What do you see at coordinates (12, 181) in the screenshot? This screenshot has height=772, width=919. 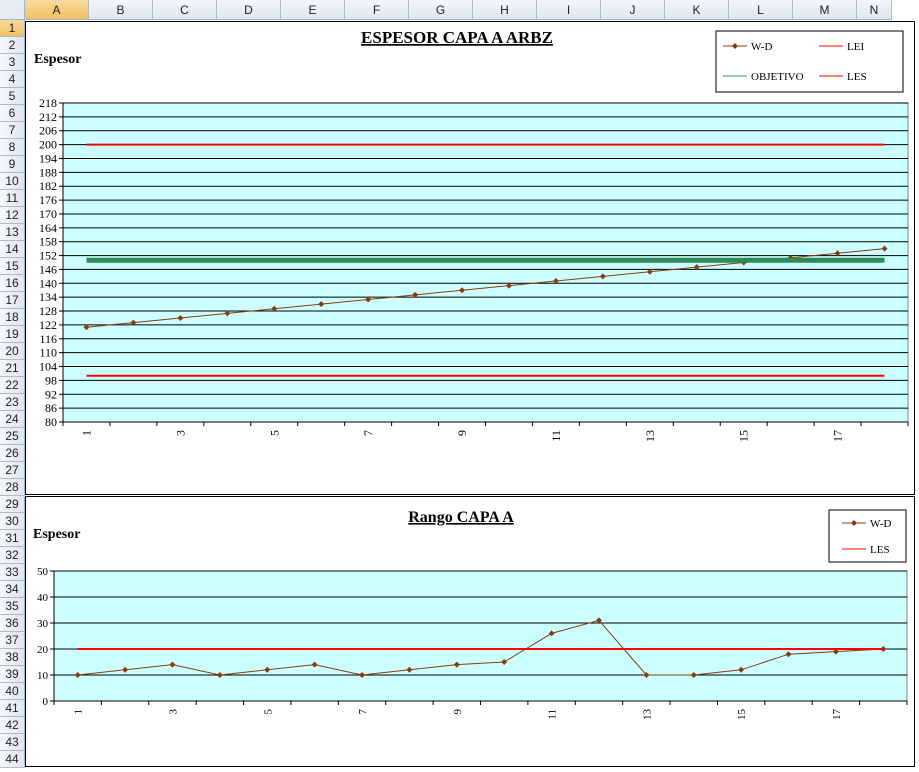 I see `row-header-10: 10` at bounding box center [12, 181].